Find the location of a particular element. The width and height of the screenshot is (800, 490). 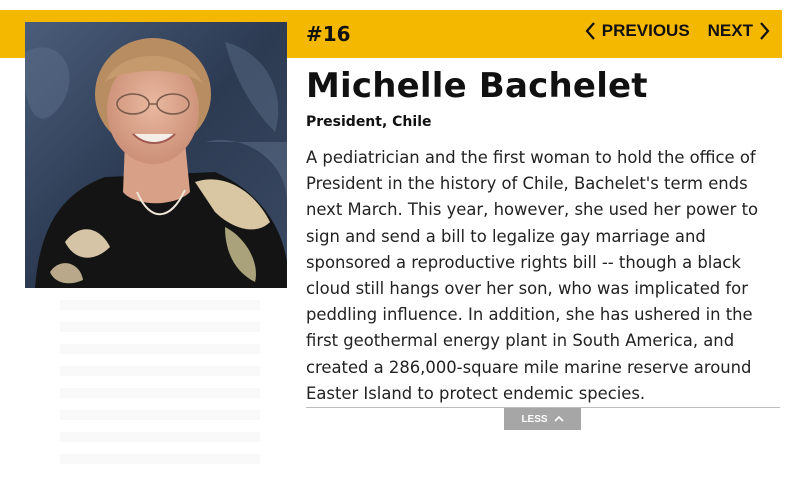

next-label: NEXT is located at coordinates (730, 30).